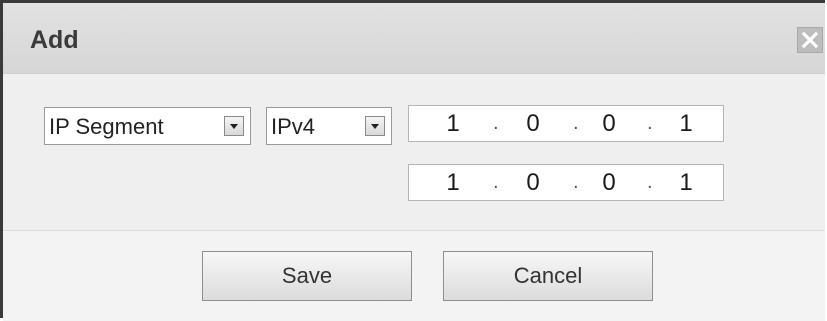  What do you see at coordinates (453, 124) in the screenshot?
I see `start-ip-octet-1: 1` at bounding box center [453, 124].